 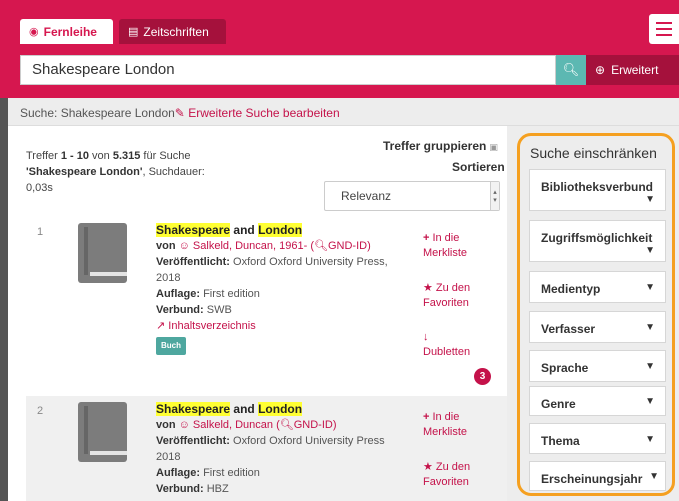 What do you see at coordinates (70, 31) in the screenshot?
I see `tab-label: Fernleihe` at bounding box center [70, 31].